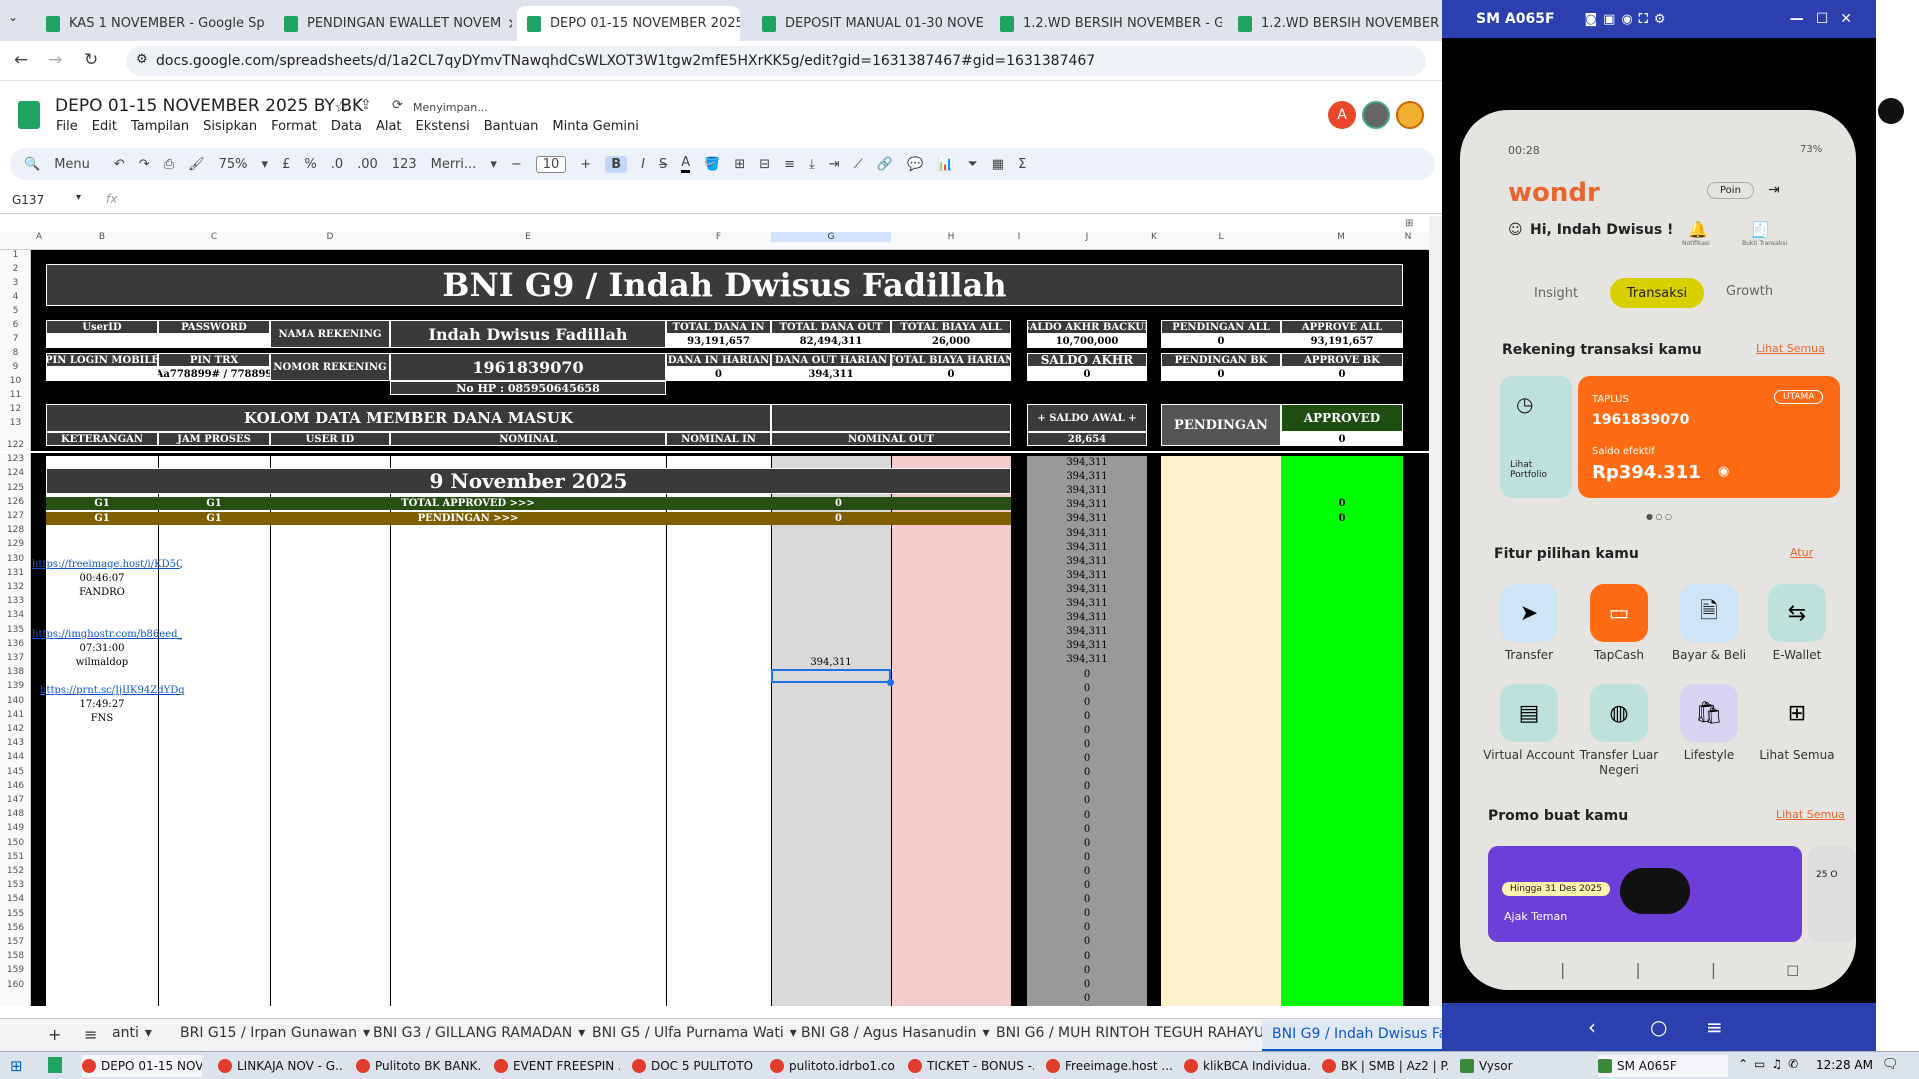  Describe the element at coordinates (516, 164) in the screenshot. I see `font-size-minus-icon: −` at that location.